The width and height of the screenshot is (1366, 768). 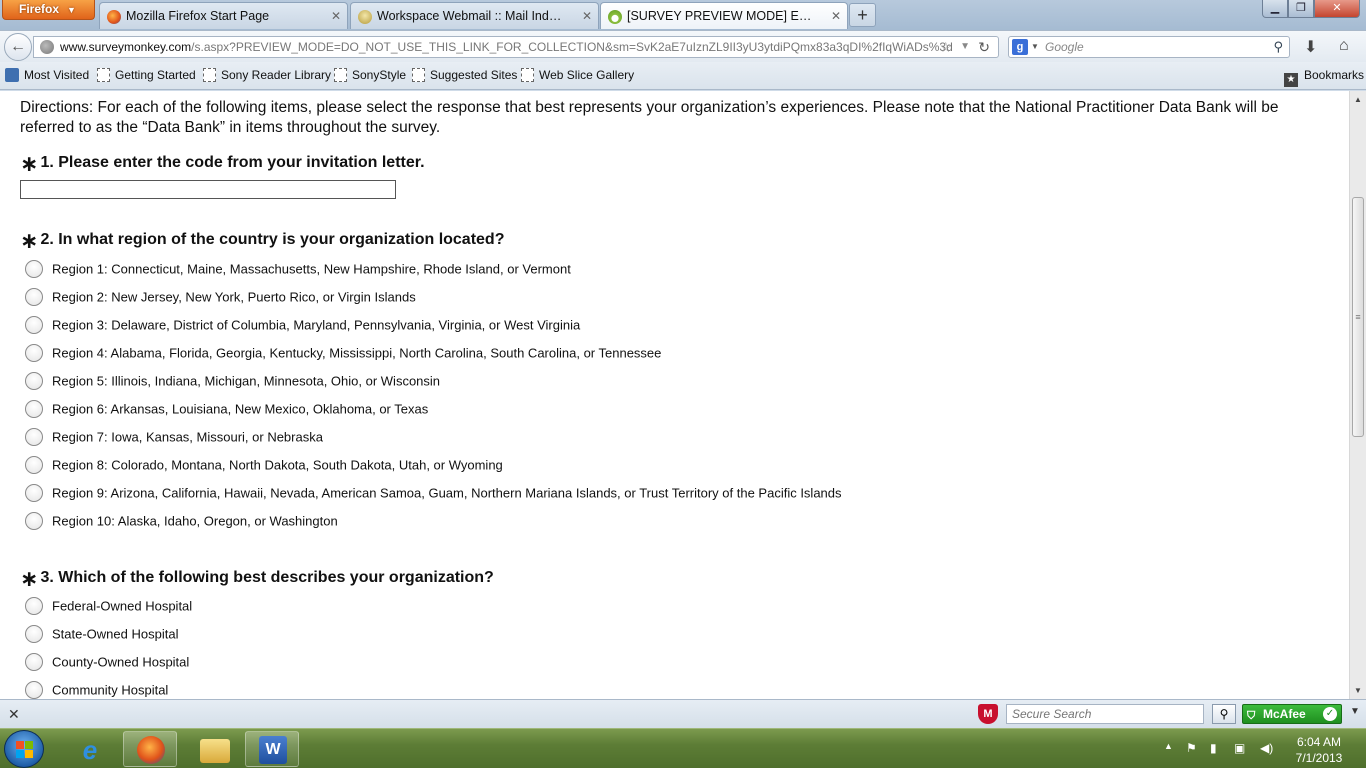 I want to click on search-engine-dropdown-icon: ▼, so click(x=1035, y=47).